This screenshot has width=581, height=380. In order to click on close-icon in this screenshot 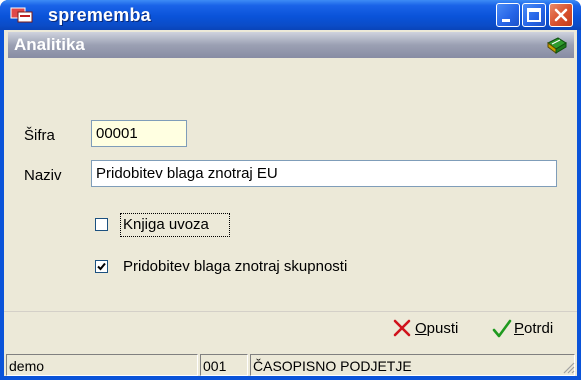, I will do `click(561, 15)`.